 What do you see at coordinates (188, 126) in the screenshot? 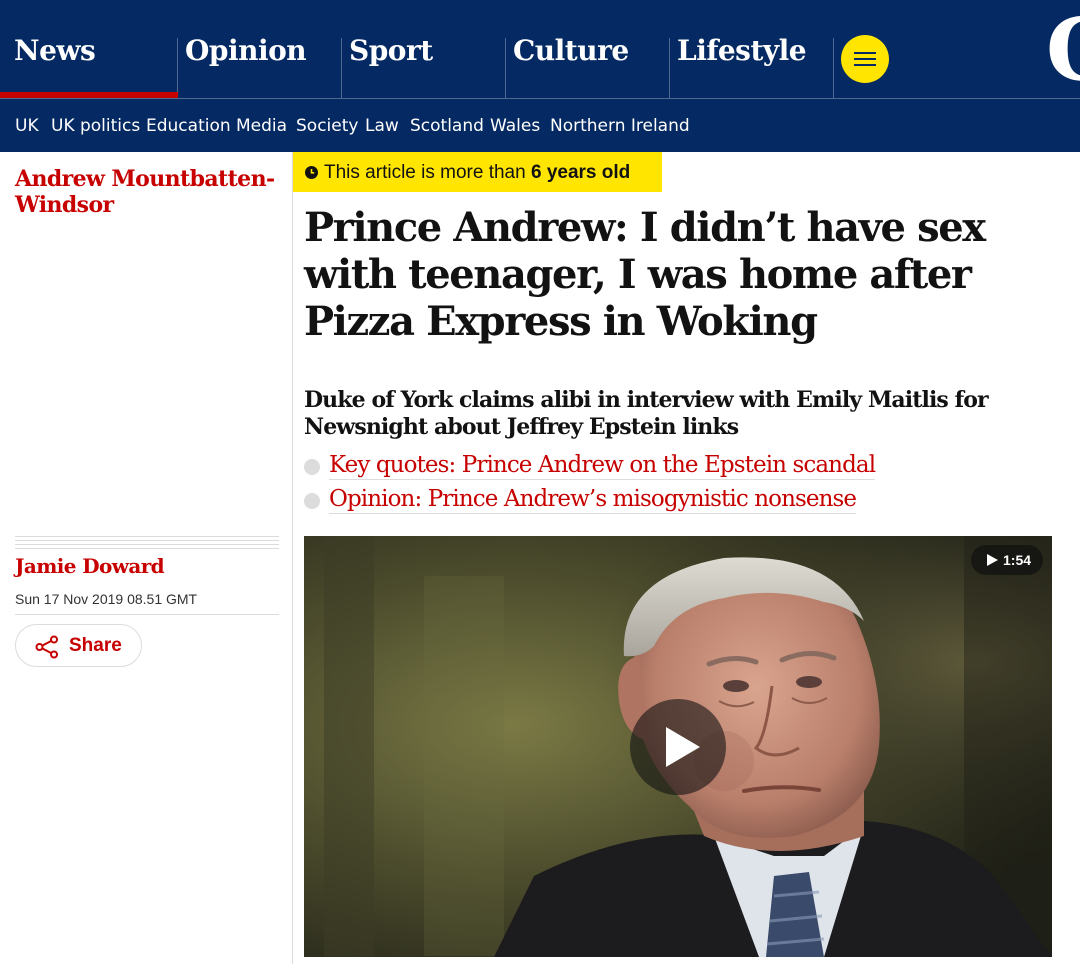
I see `subnav-item-education: Education` at bounding box center [188, 126].